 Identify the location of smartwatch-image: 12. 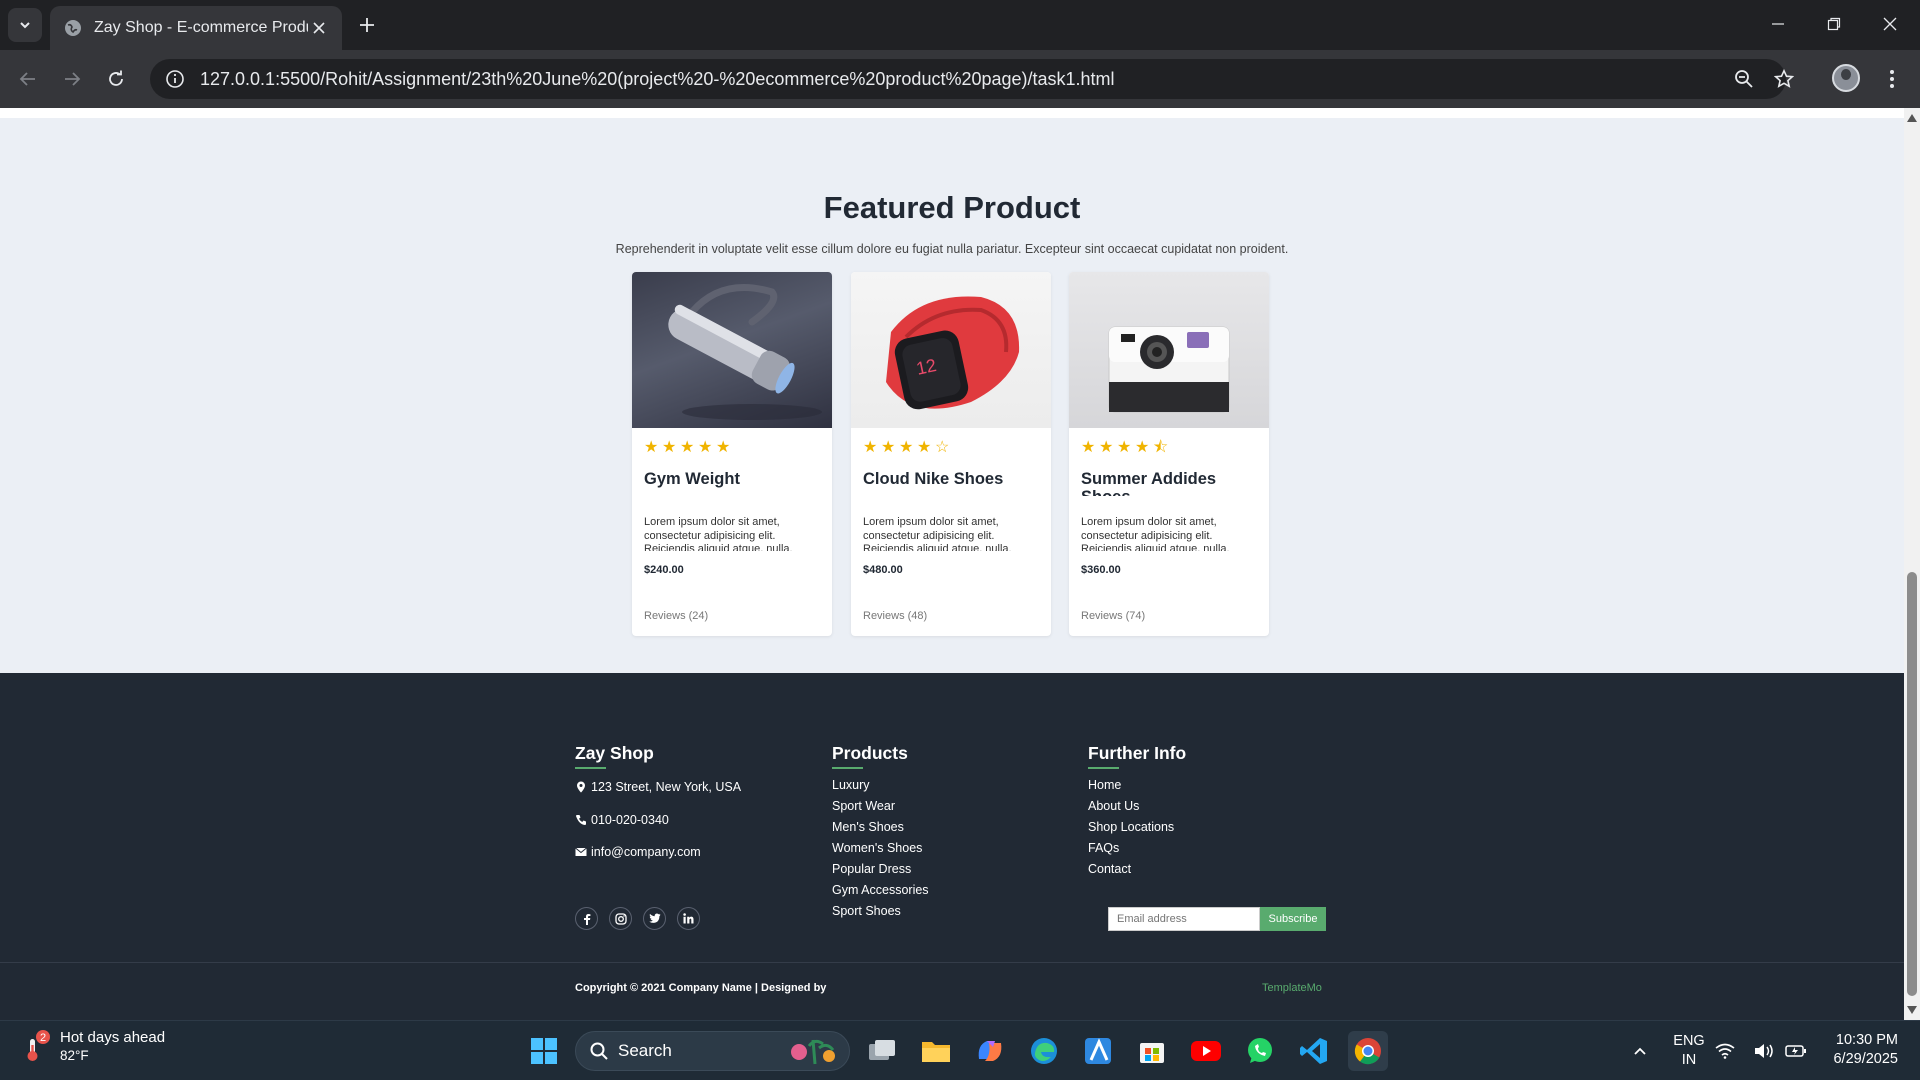
(953, 353).